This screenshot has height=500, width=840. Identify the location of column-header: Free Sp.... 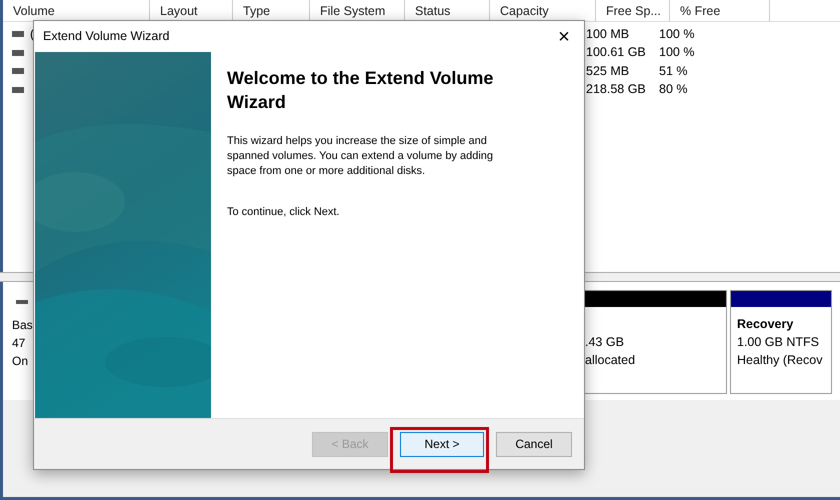
(633, 11).